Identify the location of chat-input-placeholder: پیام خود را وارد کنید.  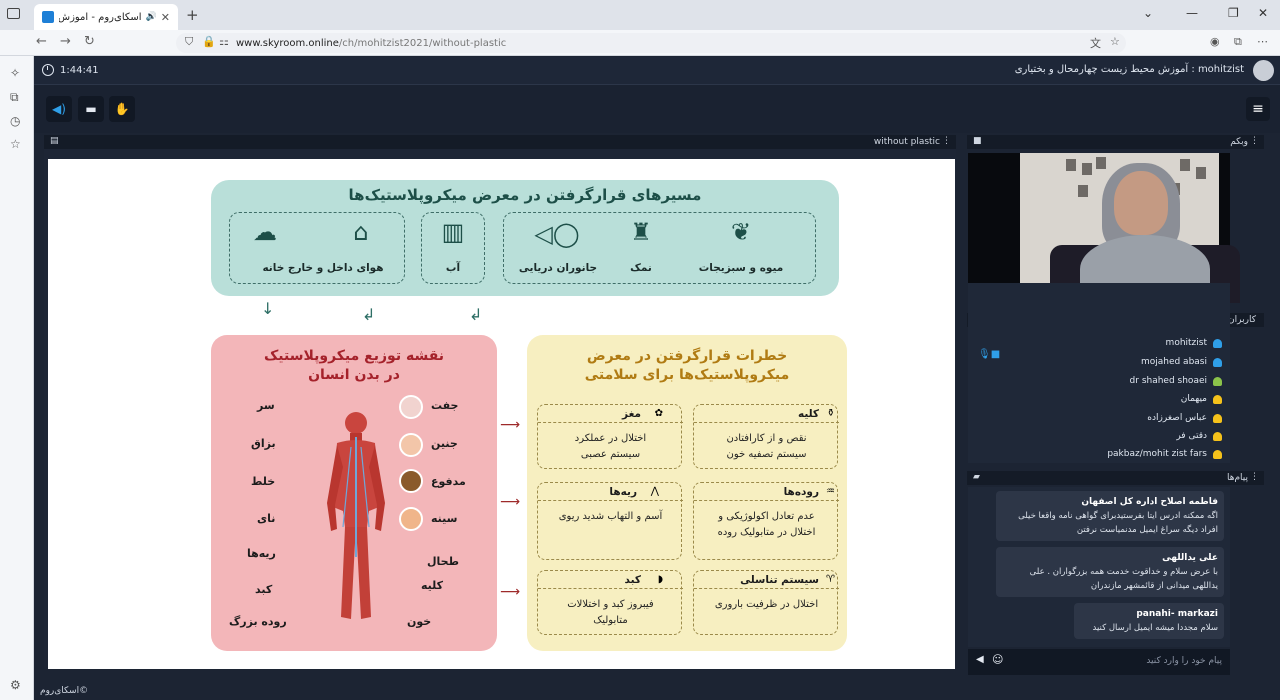
(1184, 661).